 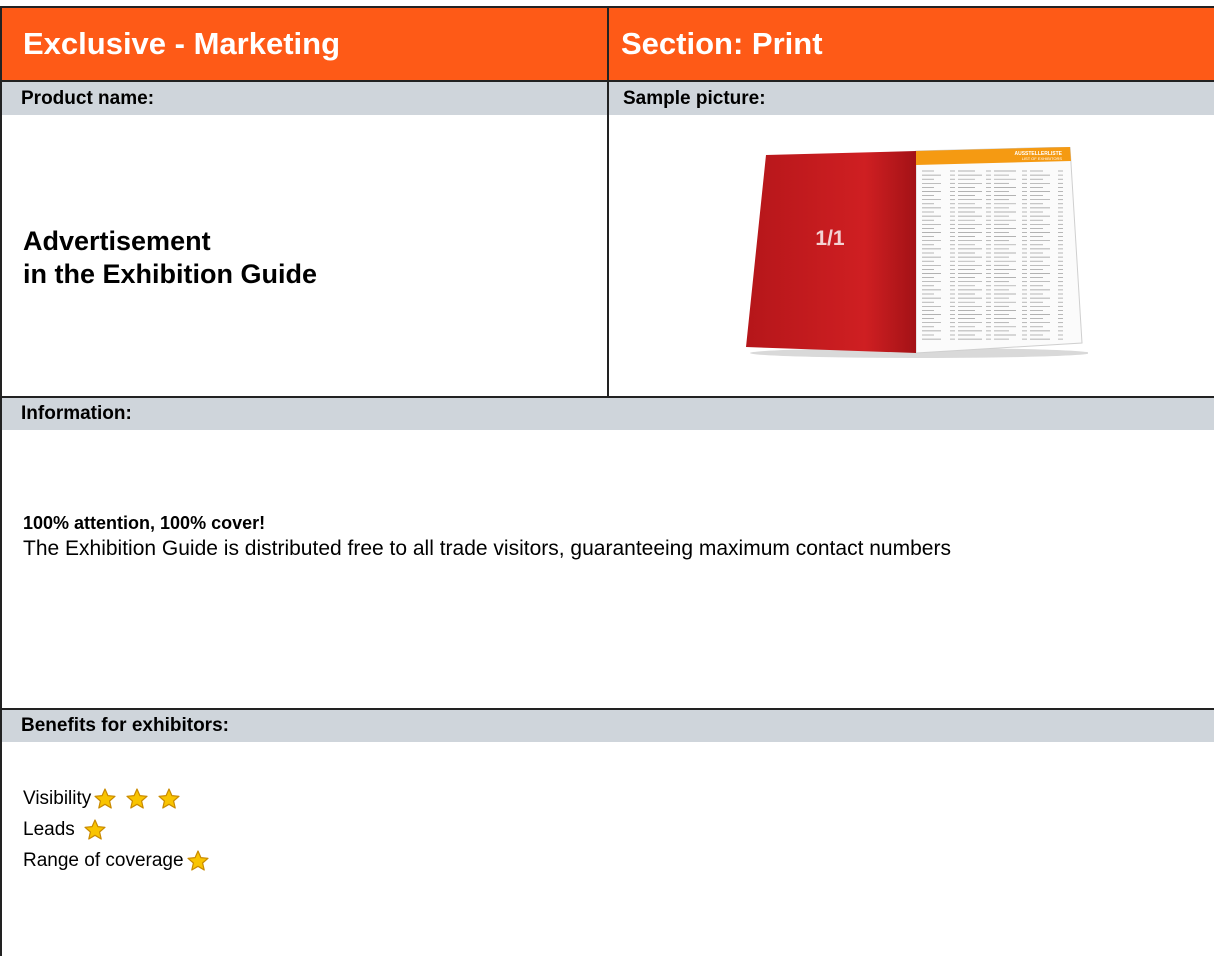 I want to click on header-section-title: Section: Print, so click(x=910, y=44).